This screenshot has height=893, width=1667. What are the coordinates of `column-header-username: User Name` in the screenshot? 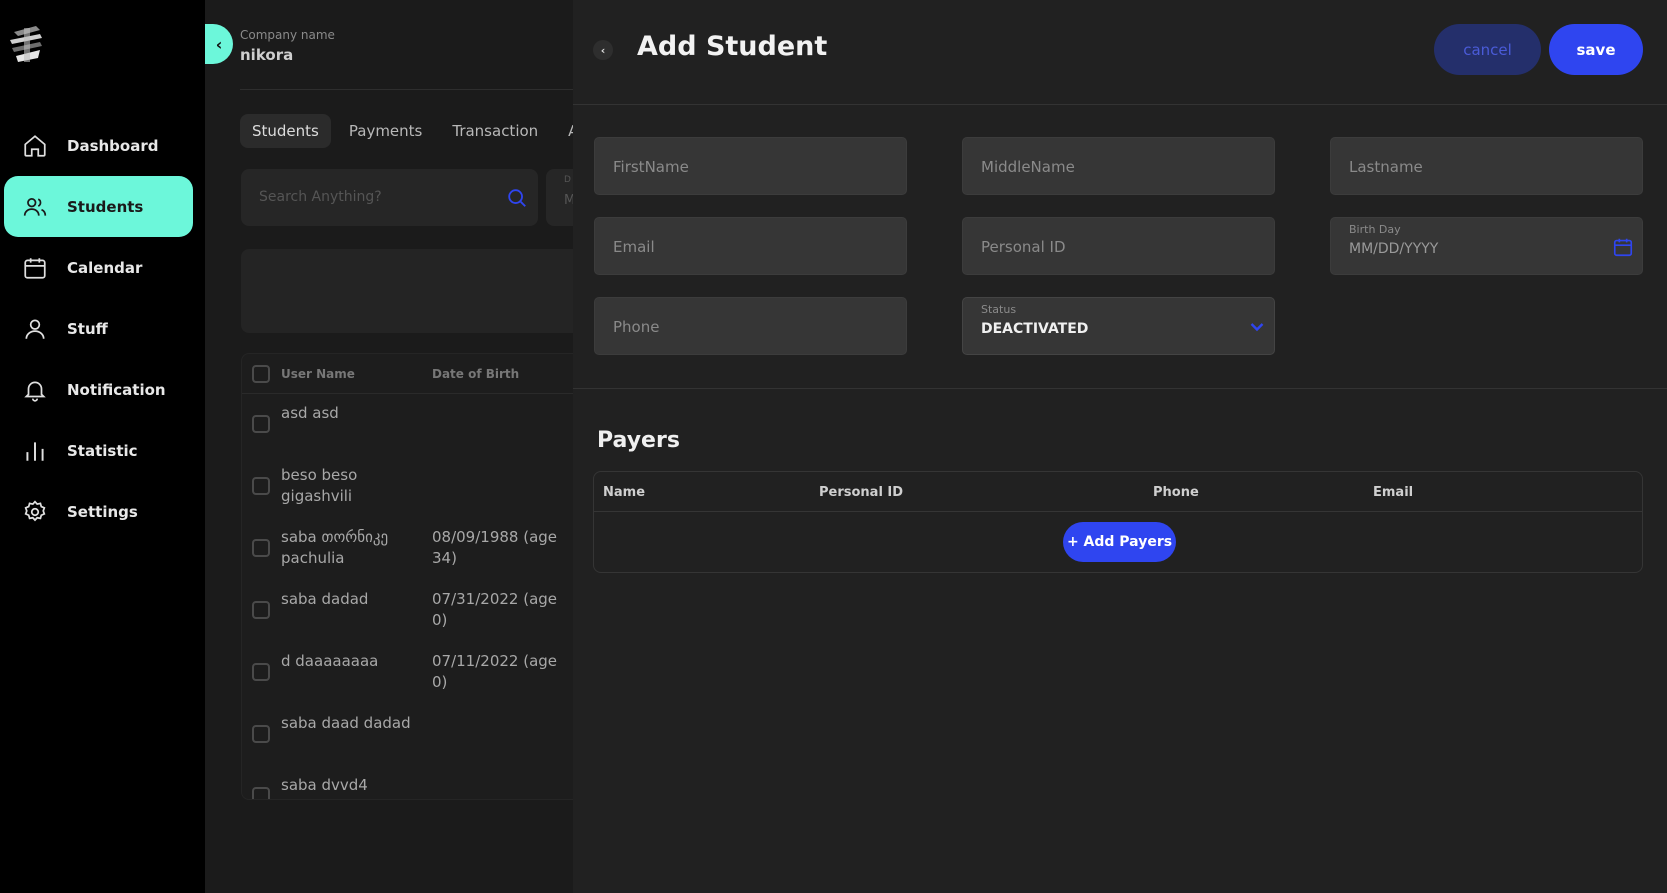 It's located at (318, 374).